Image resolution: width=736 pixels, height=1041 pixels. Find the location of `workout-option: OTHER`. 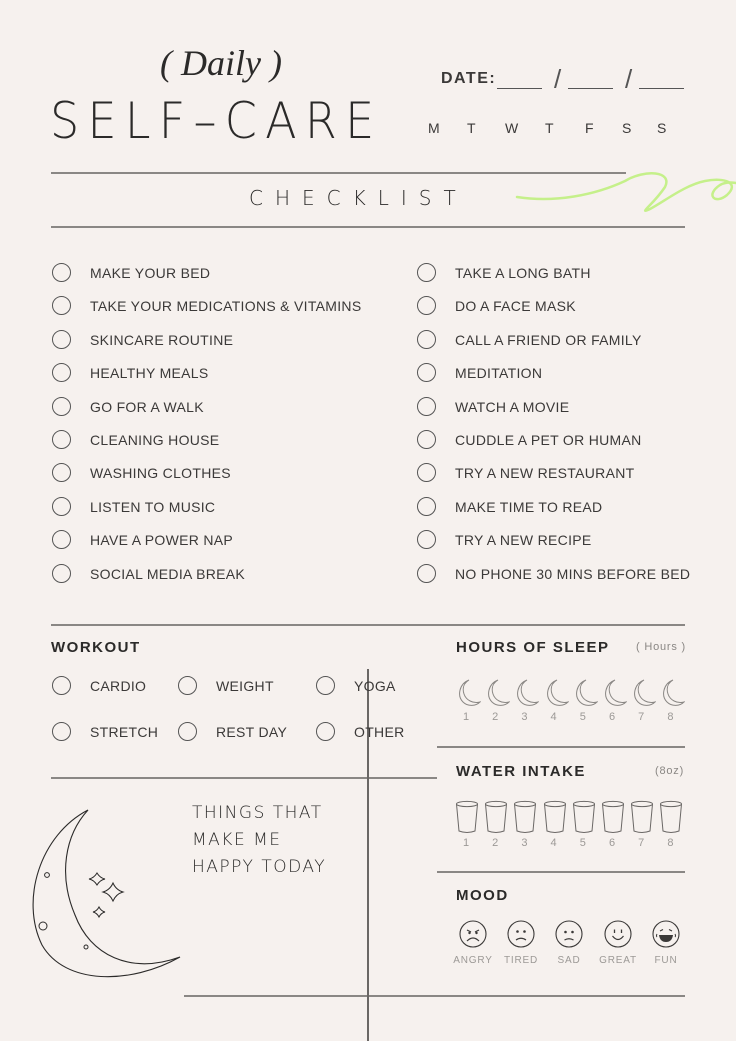

workout-option: OTHER is located at coordinates (376, 733).